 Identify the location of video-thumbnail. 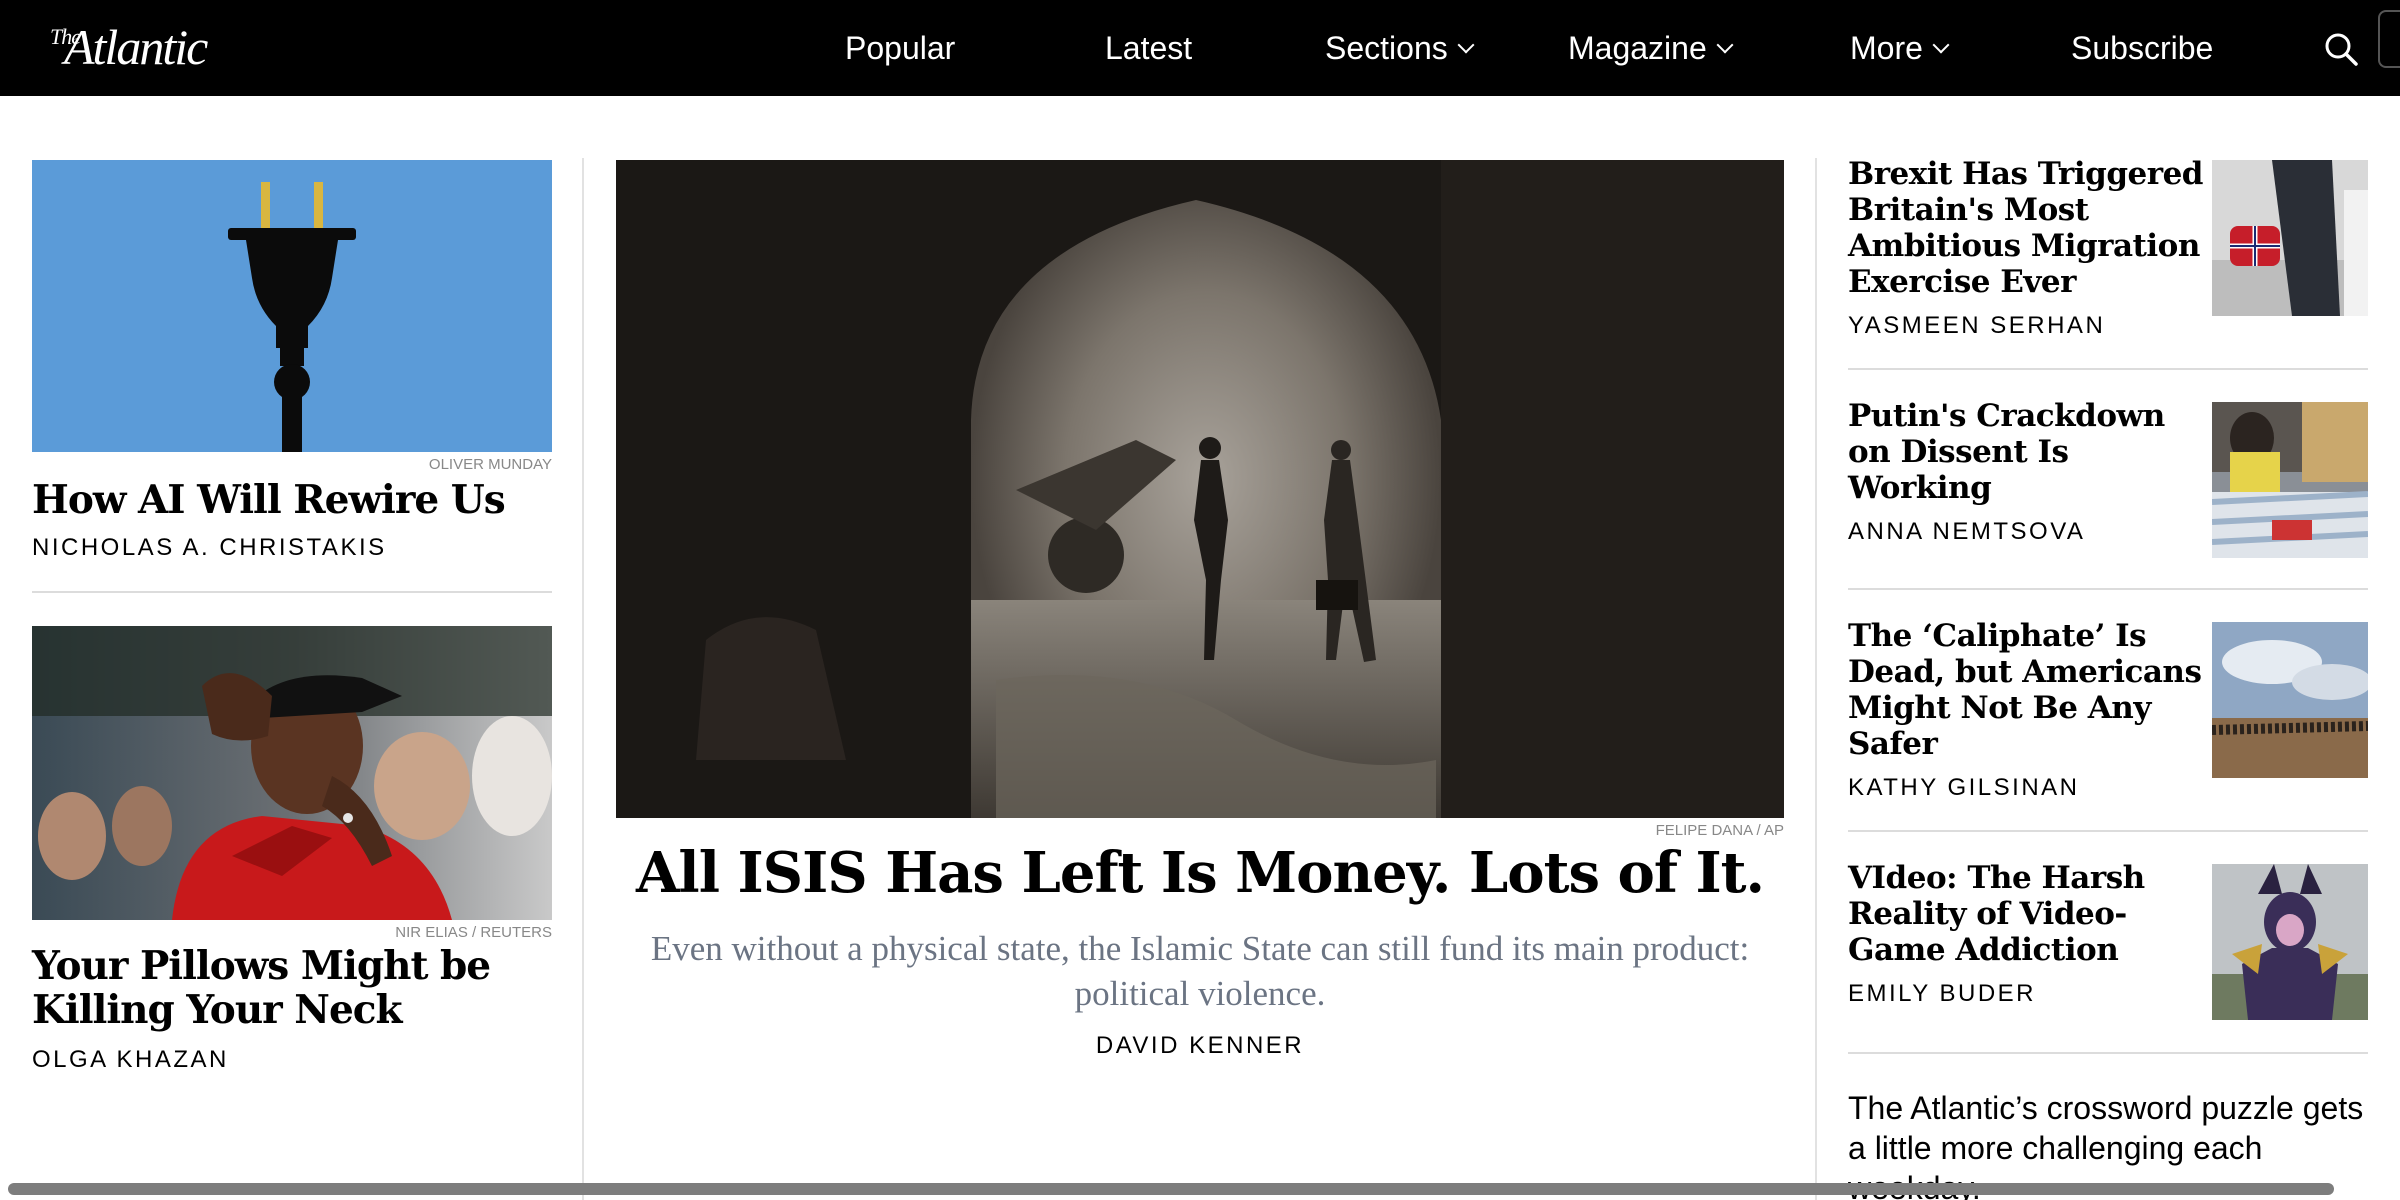
(2290, 942).